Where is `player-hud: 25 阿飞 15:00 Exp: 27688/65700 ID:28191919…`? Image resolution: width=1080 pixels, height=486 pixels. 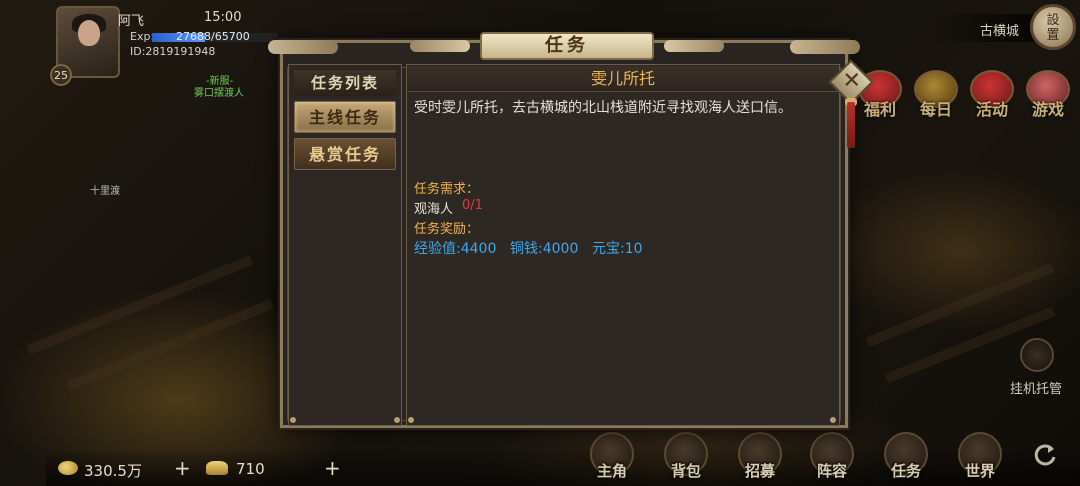 player-hud: 25 阿飞 15:00 Exp: 27688/65700 ID:28191919… is located at coordinates (169, 45).